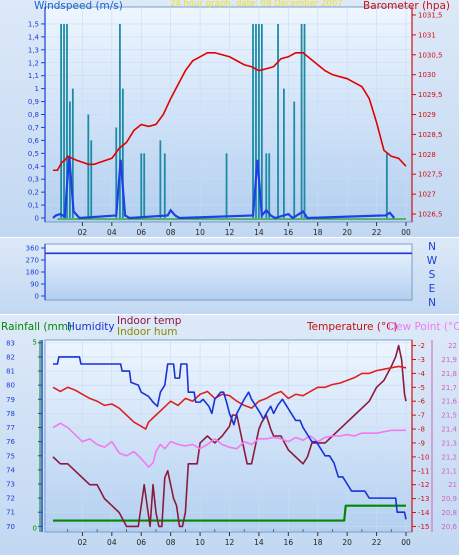 This screenshot has width=459, height=555. What do you see at coordinates (421, 430) in the screenshot?
I see `temp-tick-label: -8` at bounding box center [421, 430].